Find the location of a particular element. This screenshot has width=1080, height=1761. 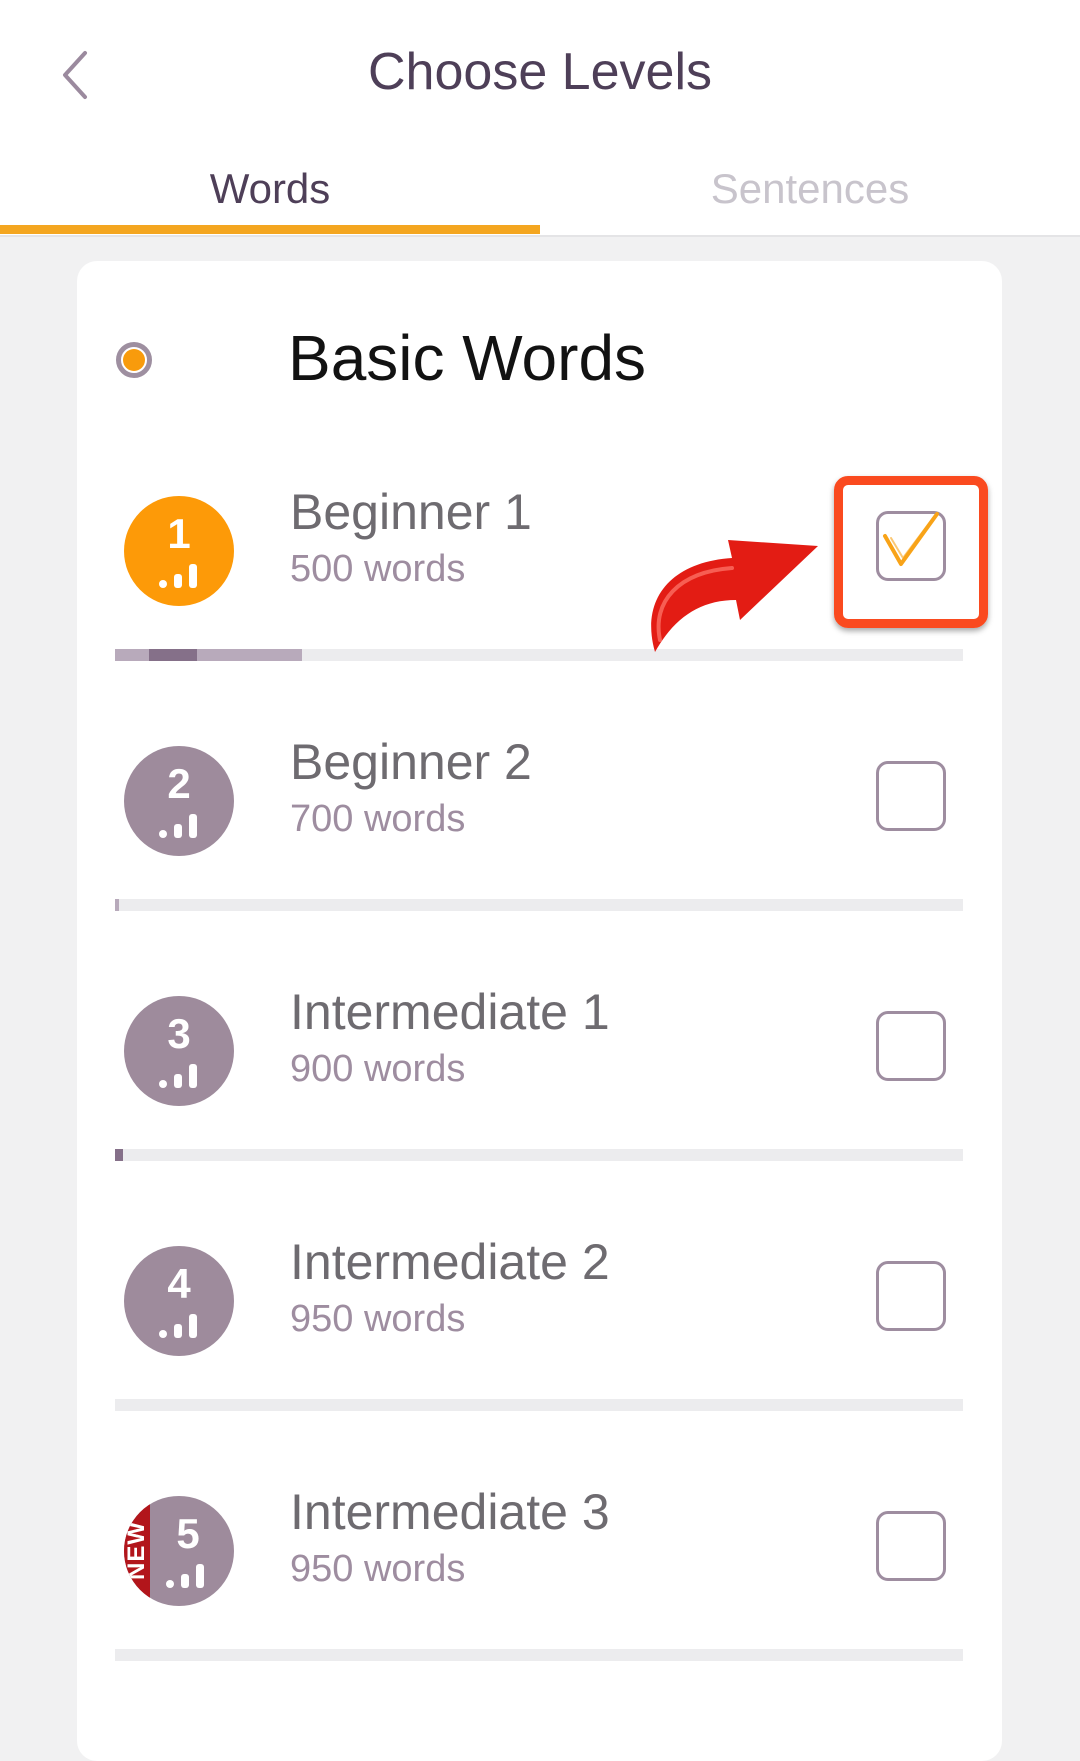

progress-marker is located at coordinates (173, 655).